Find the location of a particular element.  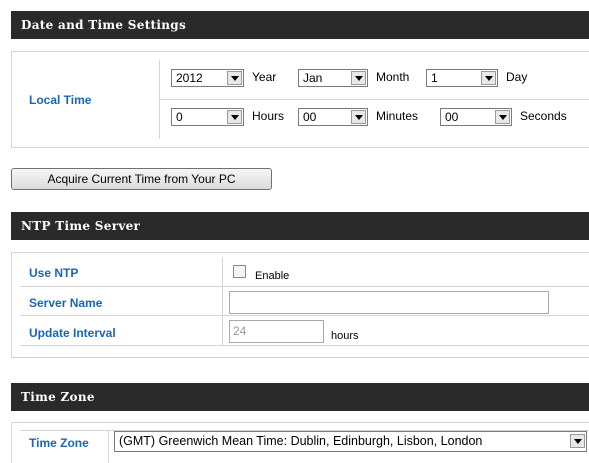

seconds-unit: Seconds is located at coordinates (543, 116).